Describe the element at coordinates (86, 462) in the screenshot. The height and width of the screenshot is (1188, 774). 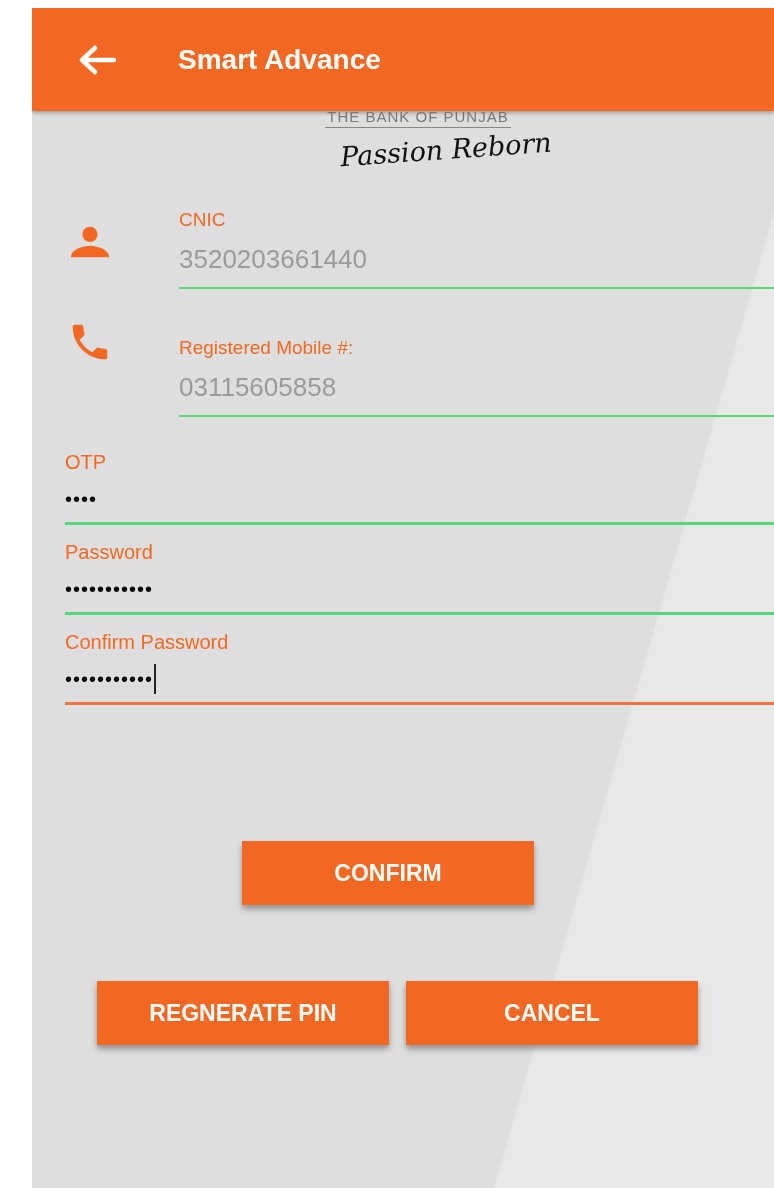
I see `field-label: OTP` at that location.